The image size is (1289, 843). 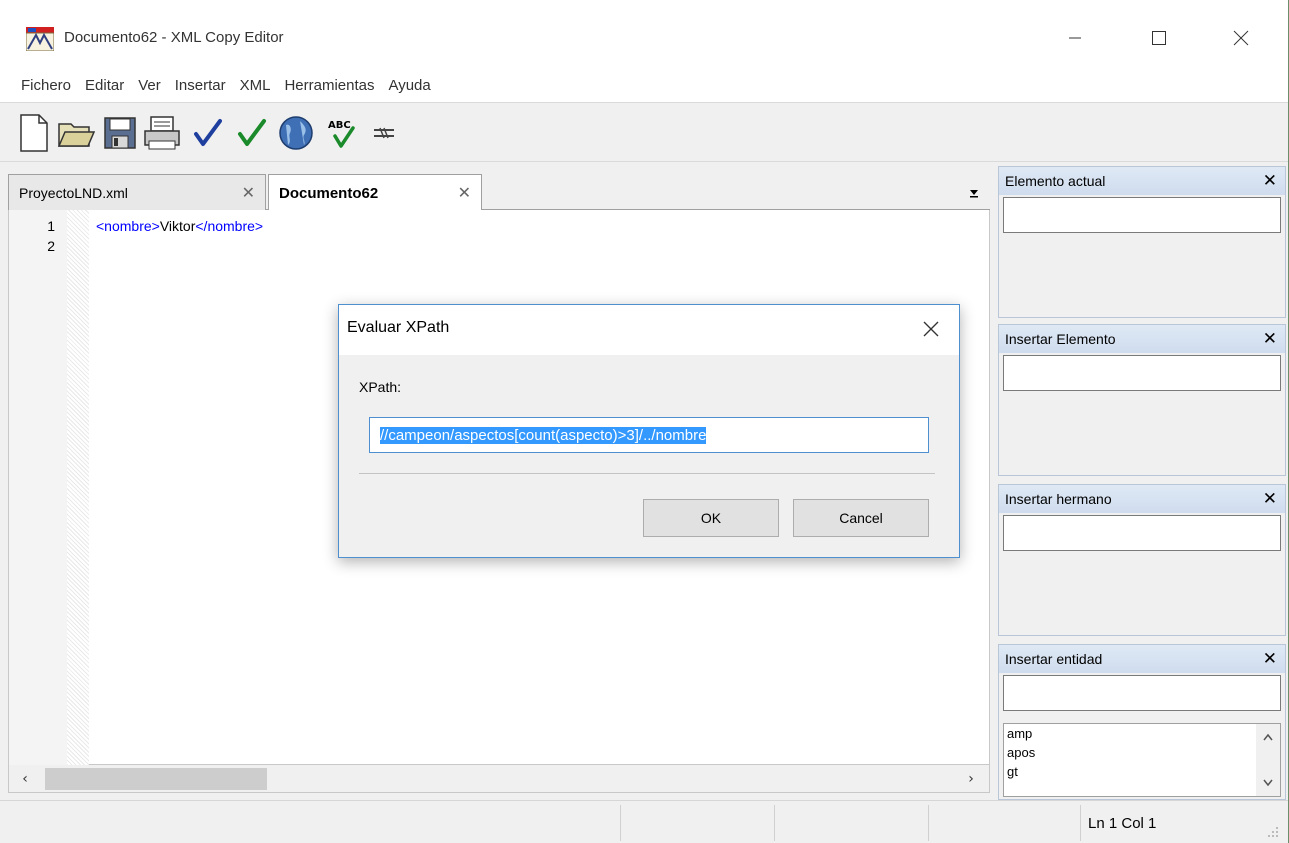 I want to click on pretty-print-icon, so click(x=384, y=133).